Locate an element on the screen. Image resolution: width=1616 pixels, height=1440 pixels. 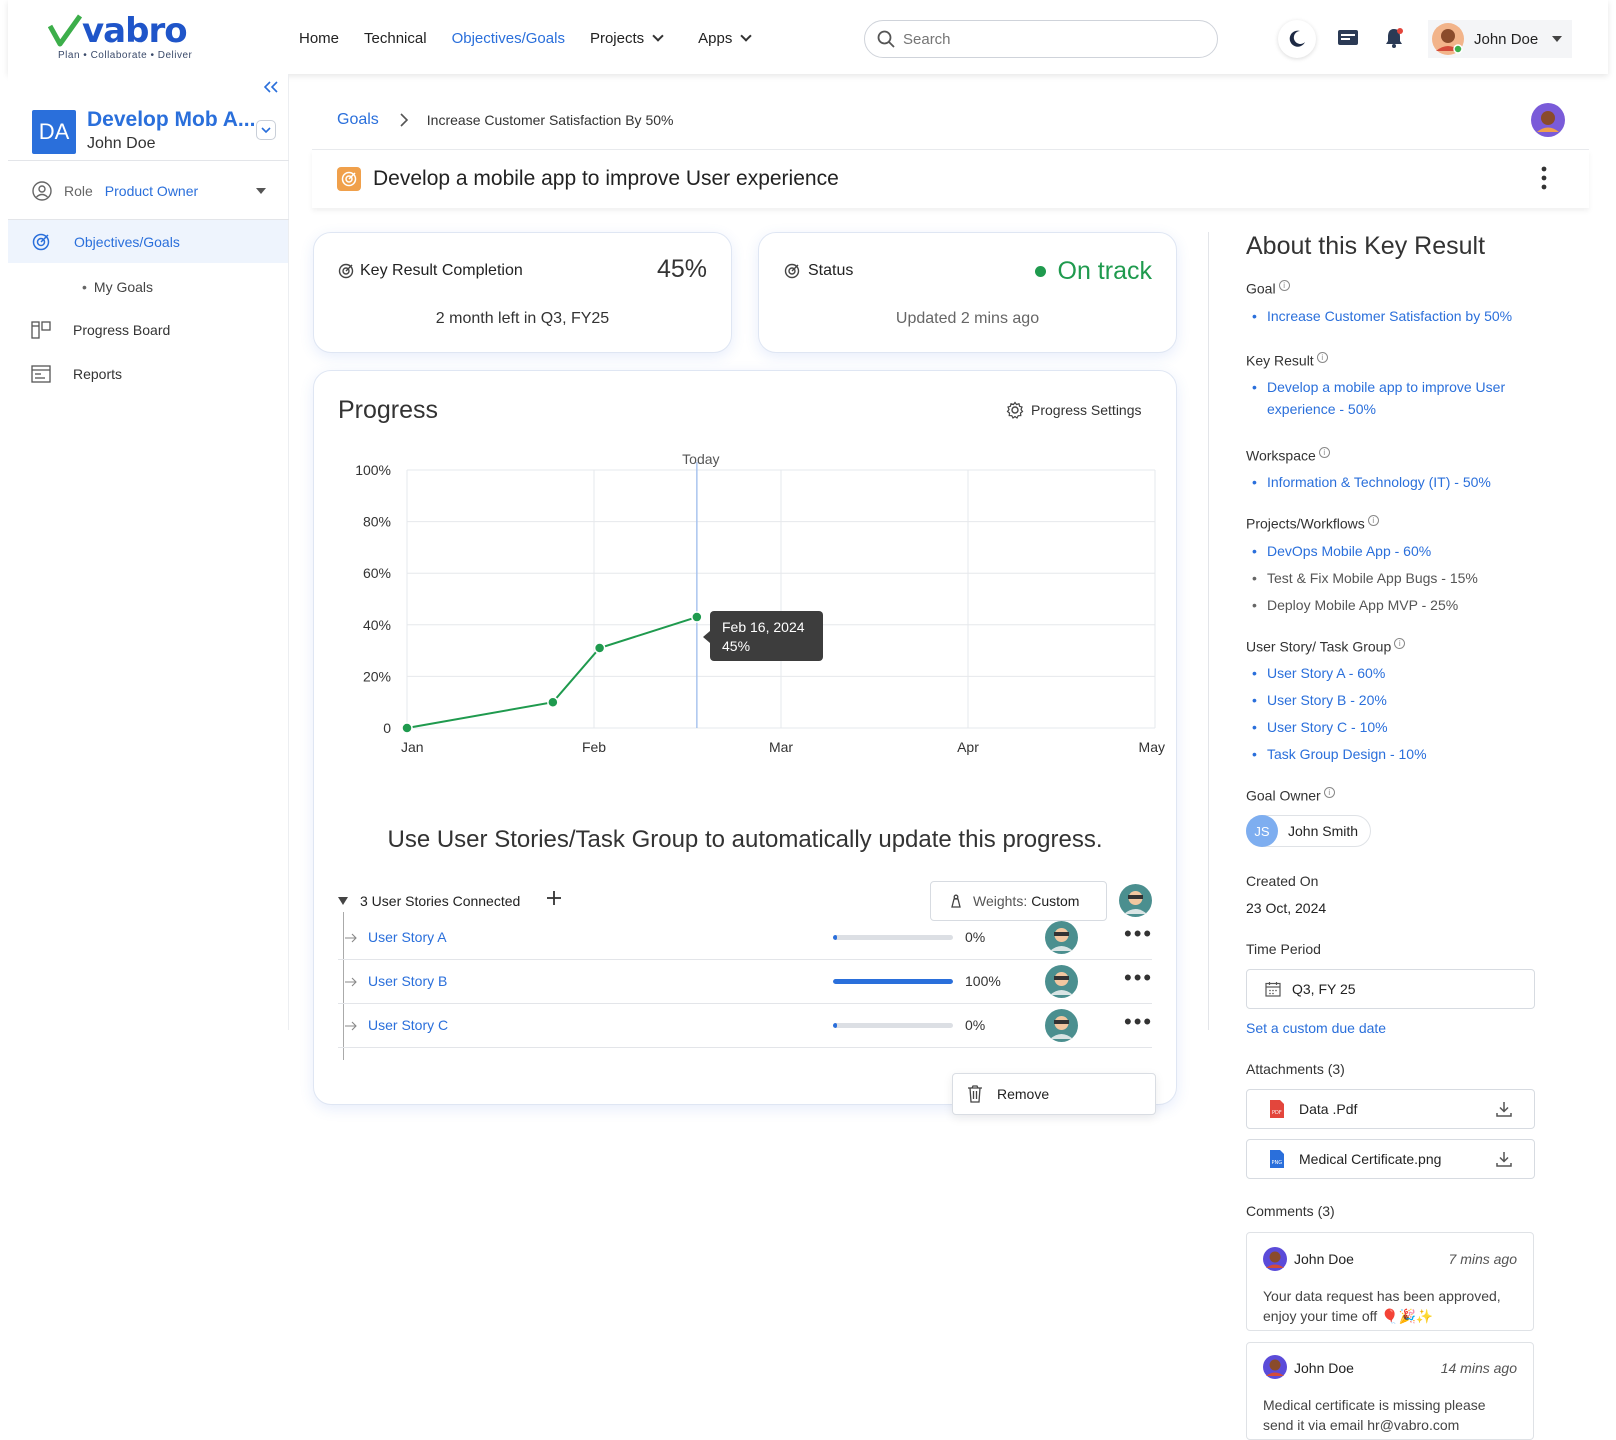
story-percent: 100% is located at coordinates (983, 981).